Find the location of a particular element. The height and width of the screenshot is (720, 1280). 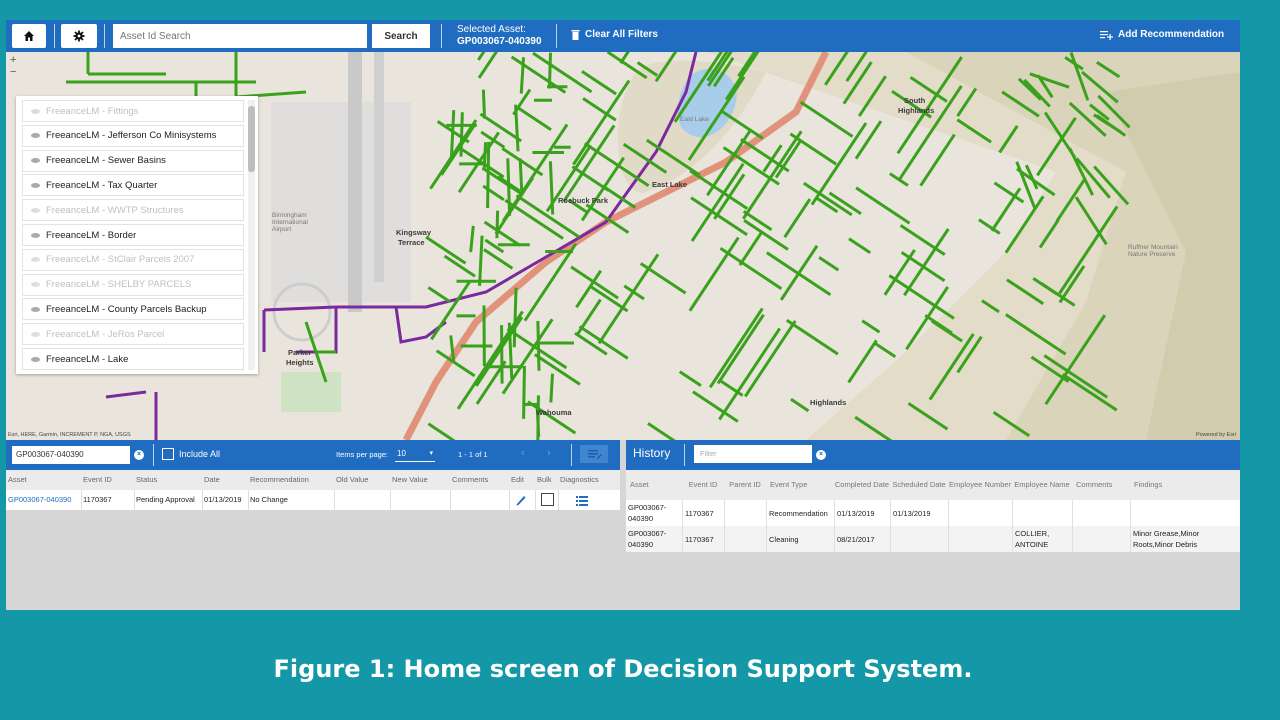

cell-employee-name: COLLIER, ANTOINE is located at coordinates (1042, 539).